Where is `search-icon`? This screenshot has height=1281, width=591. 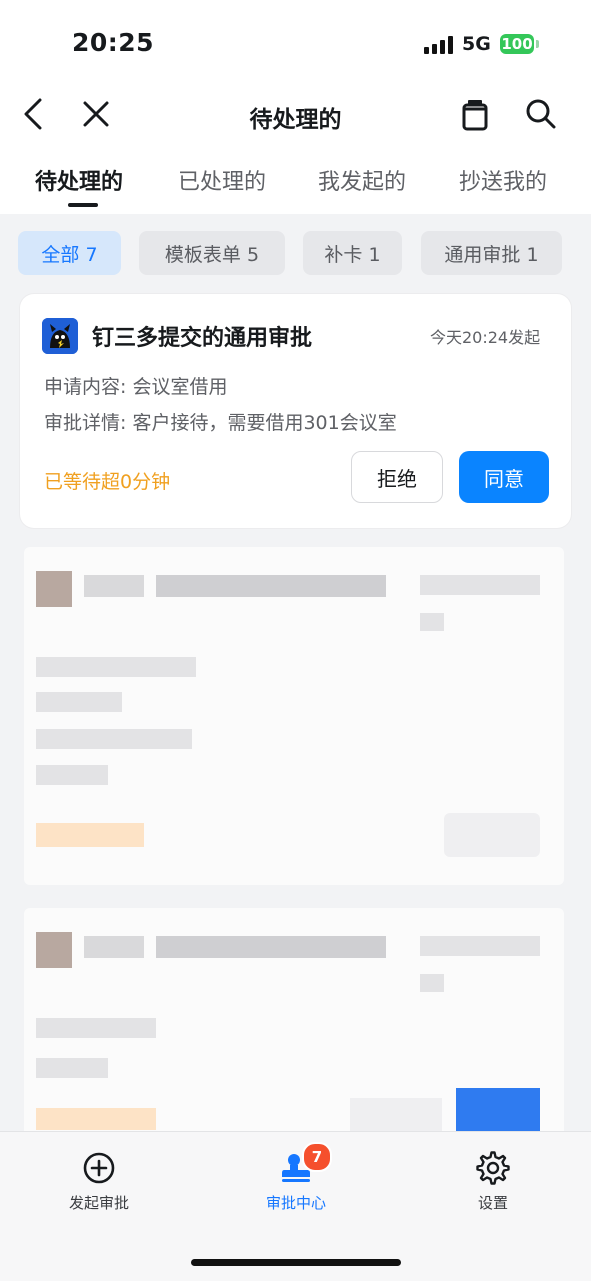 search-icon is located at coordinates (541, 114).